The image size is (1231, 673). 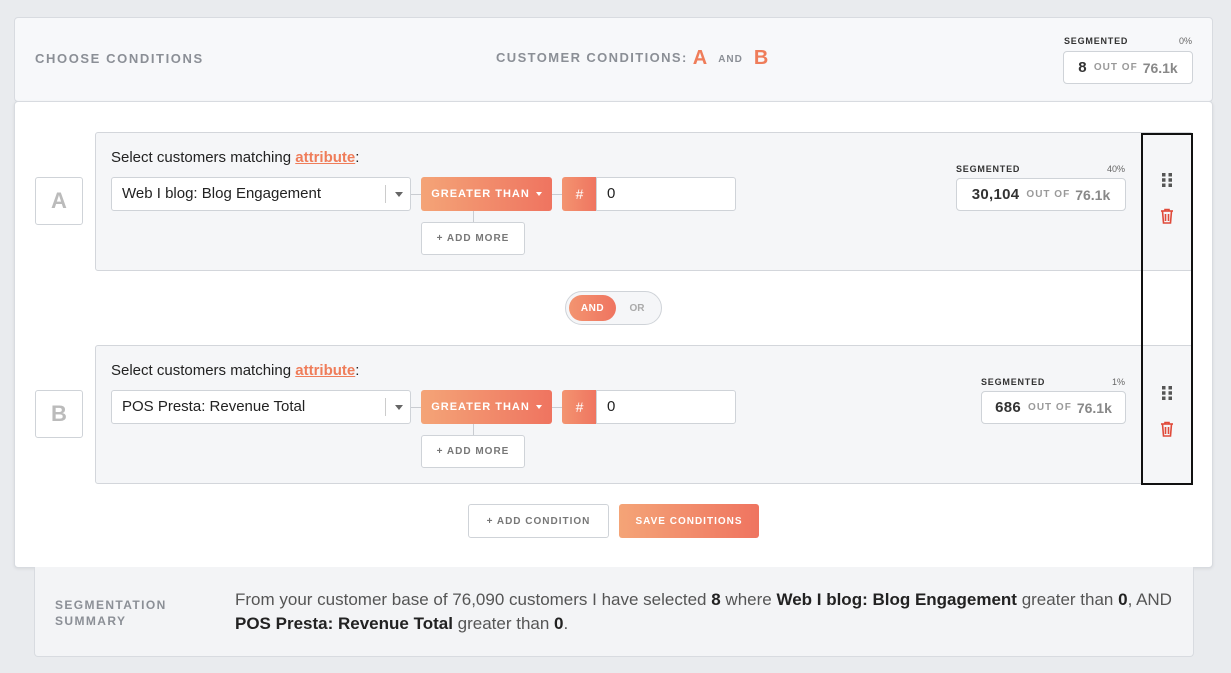 What do you see at coordinates (111, 613) in the screenshot?
I see `summary-title: SEGMENTATION SUMMARY` at bounding box center [111, 613].